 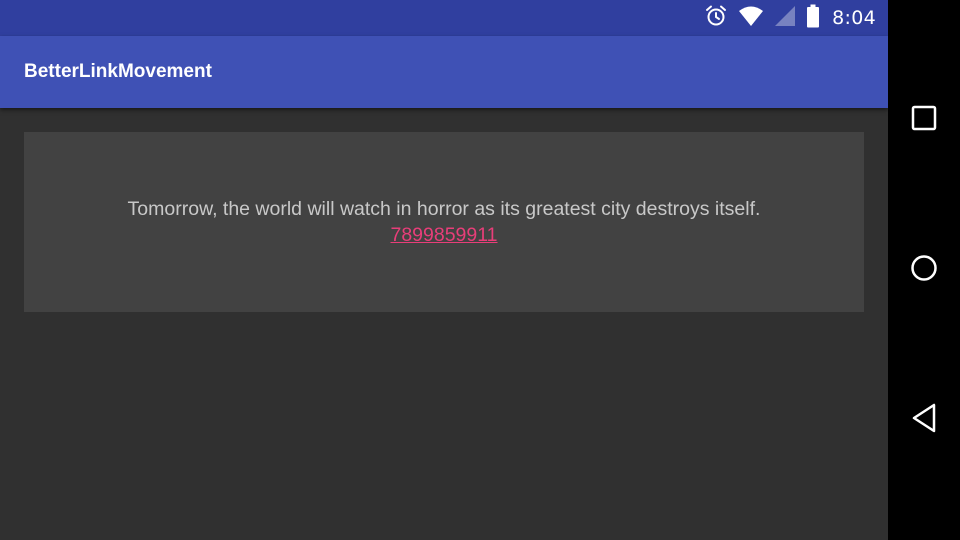 I want to click on app-title: BetterLinkMovement, so click(x=118, y=71).